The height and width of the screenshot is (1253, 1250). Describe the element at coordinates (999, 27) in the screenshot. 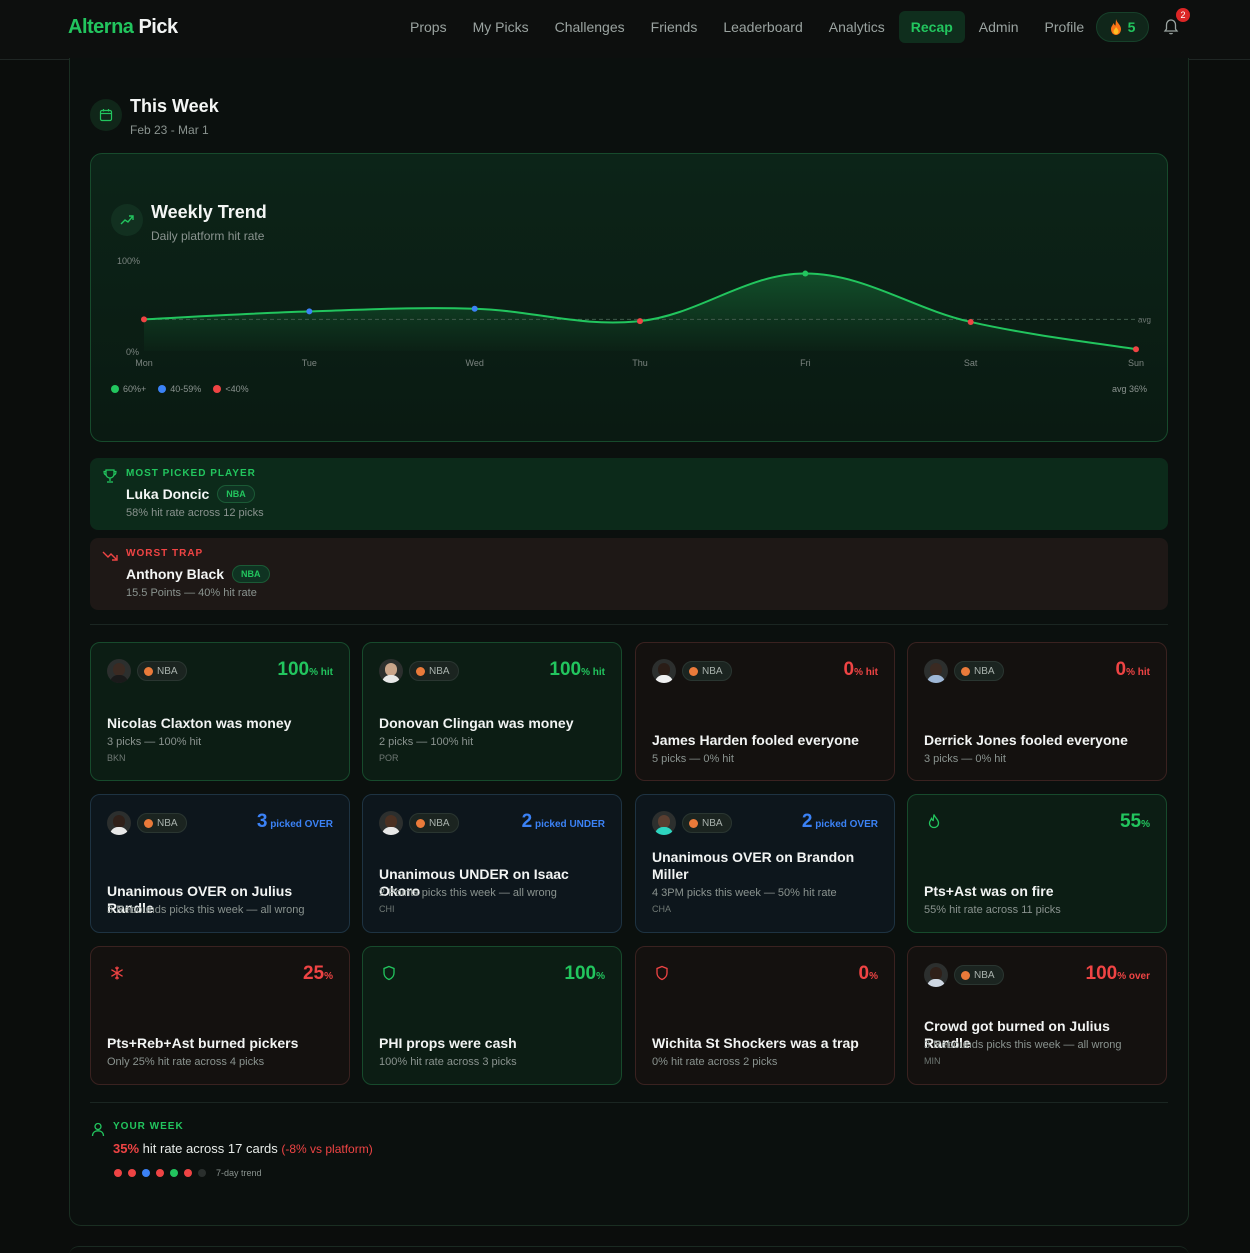

I see `nav-admin: Admin` at that location.